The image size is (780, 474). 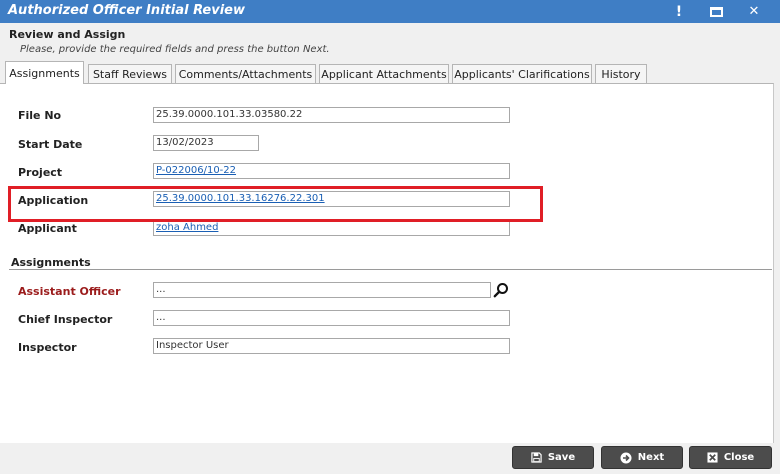 What do you see at coordinates (331, 171) in the screenshot?
I see `project-link: P-022006/10-22` at bounding box center [331, 171].